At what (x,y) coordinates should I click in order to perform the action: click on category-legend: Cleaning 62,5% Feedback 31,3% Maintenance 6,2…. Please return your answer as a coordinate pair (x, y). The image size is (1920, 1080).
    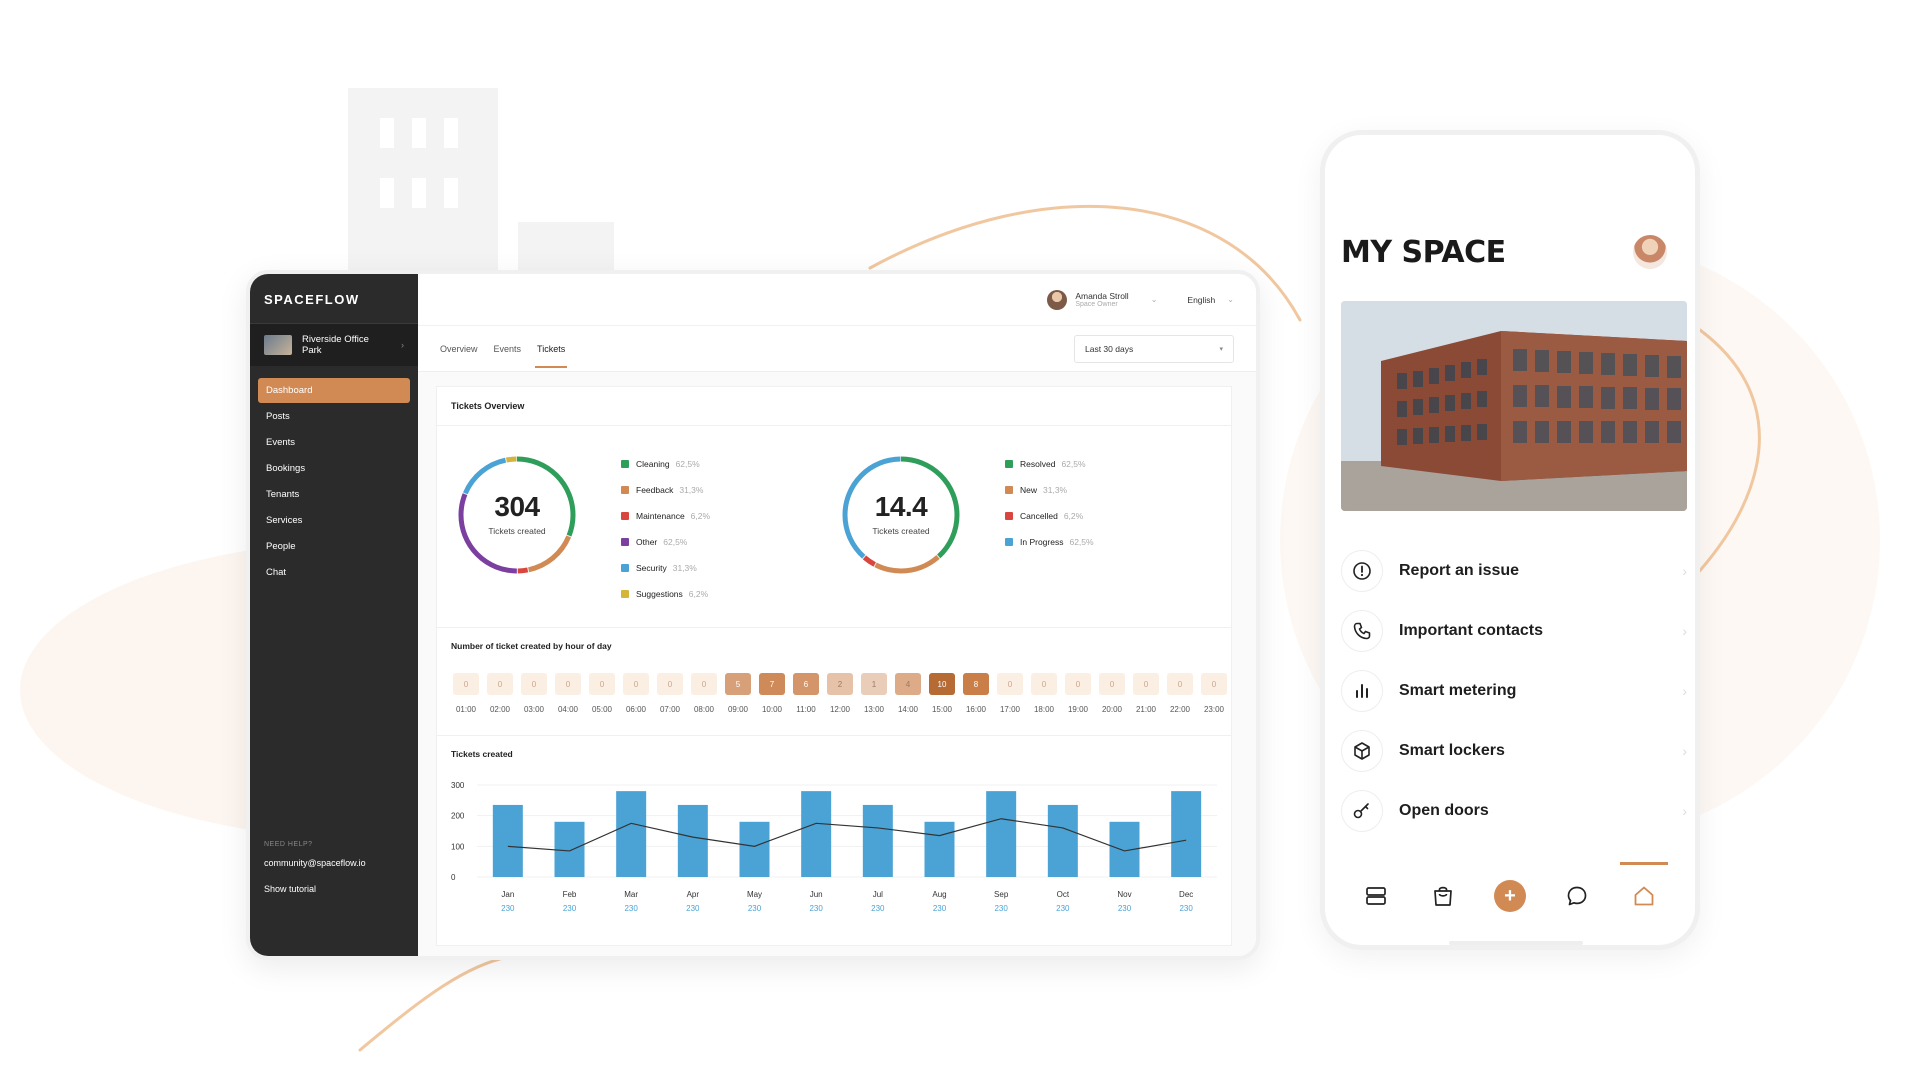
    Looking at the image, I should click on (665, 535).